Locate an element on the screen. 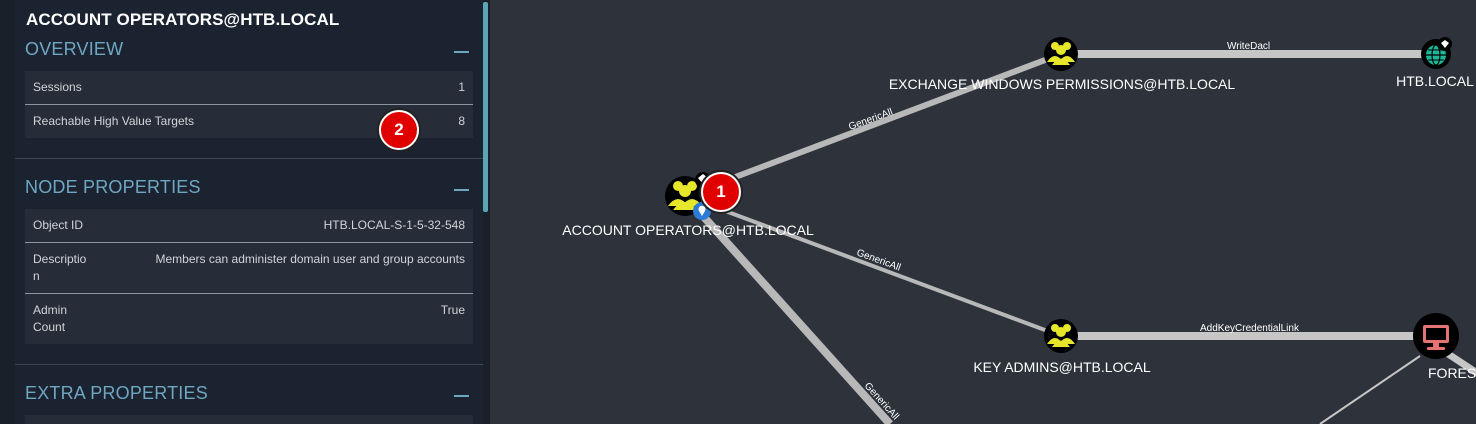  node-label-exchange-windows-permissions: EXCHANGE WINDOWS PERMISSIONS@HTB.LOCAL is located at coordinates (1062, 84).